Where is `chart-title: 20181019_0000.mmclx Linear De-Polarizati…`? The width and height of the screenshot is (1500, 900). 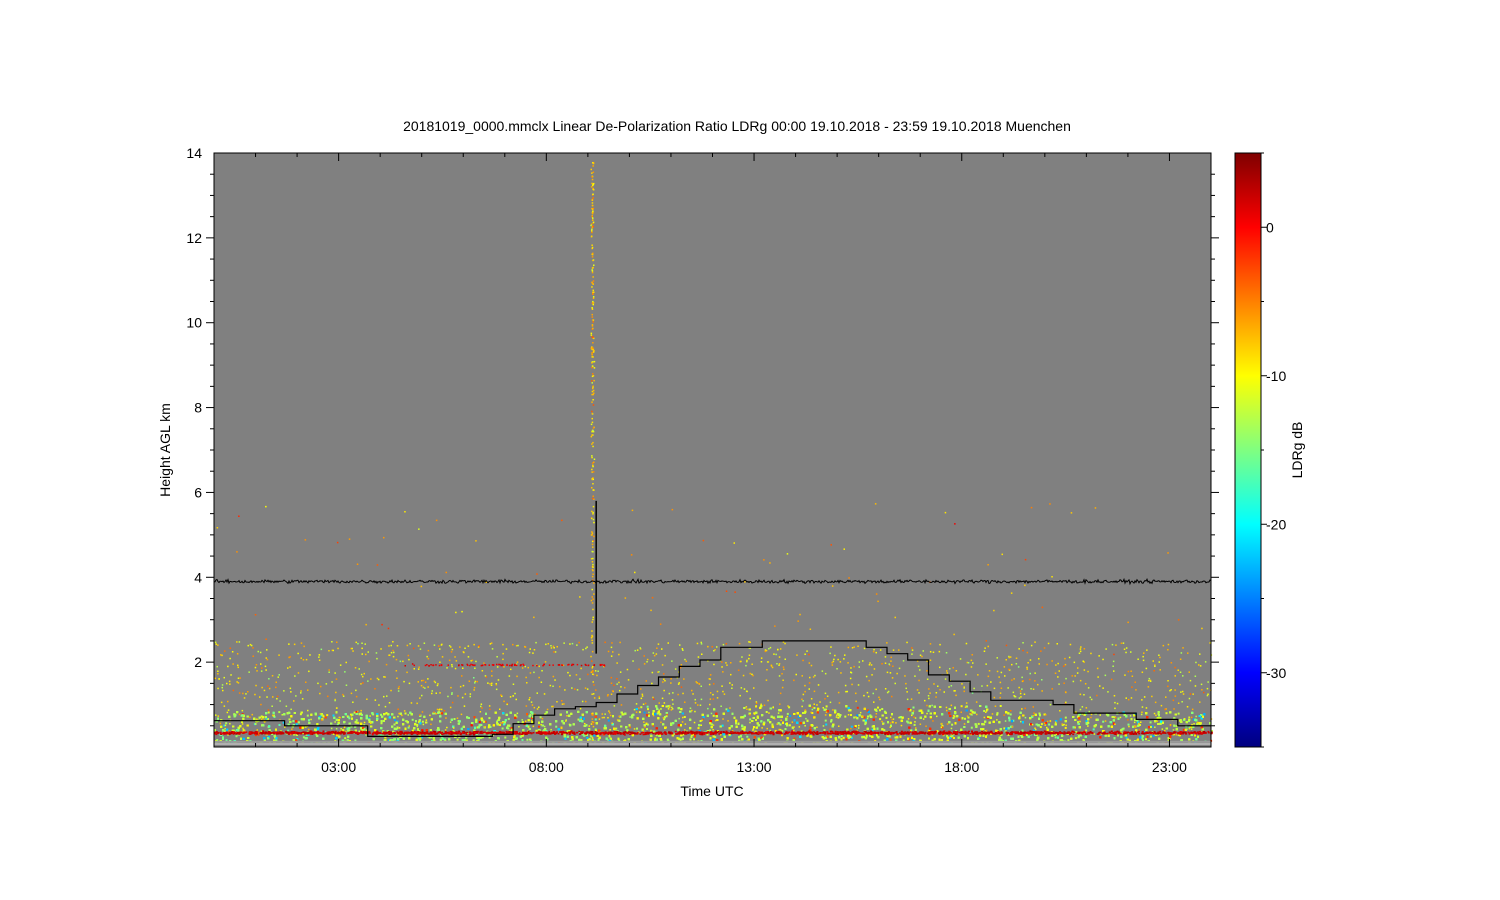
chart-title: 20181019_0000.mmclx Linear De-Polarizati… is located at coordinates (737, 126).